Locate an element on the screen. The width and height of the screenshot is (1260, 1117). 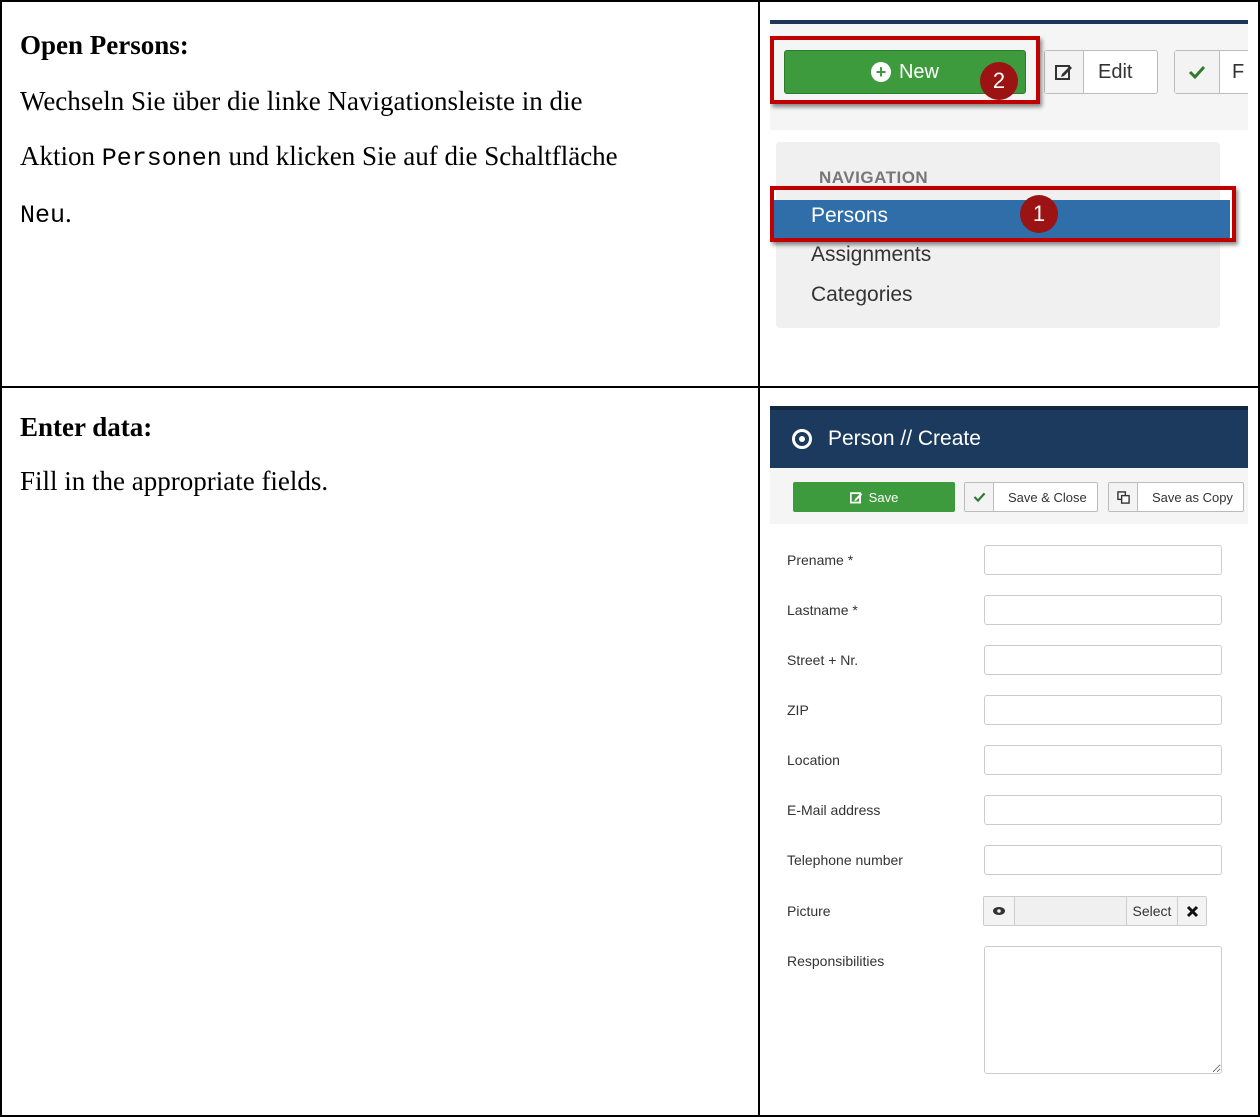
field-label: Prename * is located at coordinates (820, 560).